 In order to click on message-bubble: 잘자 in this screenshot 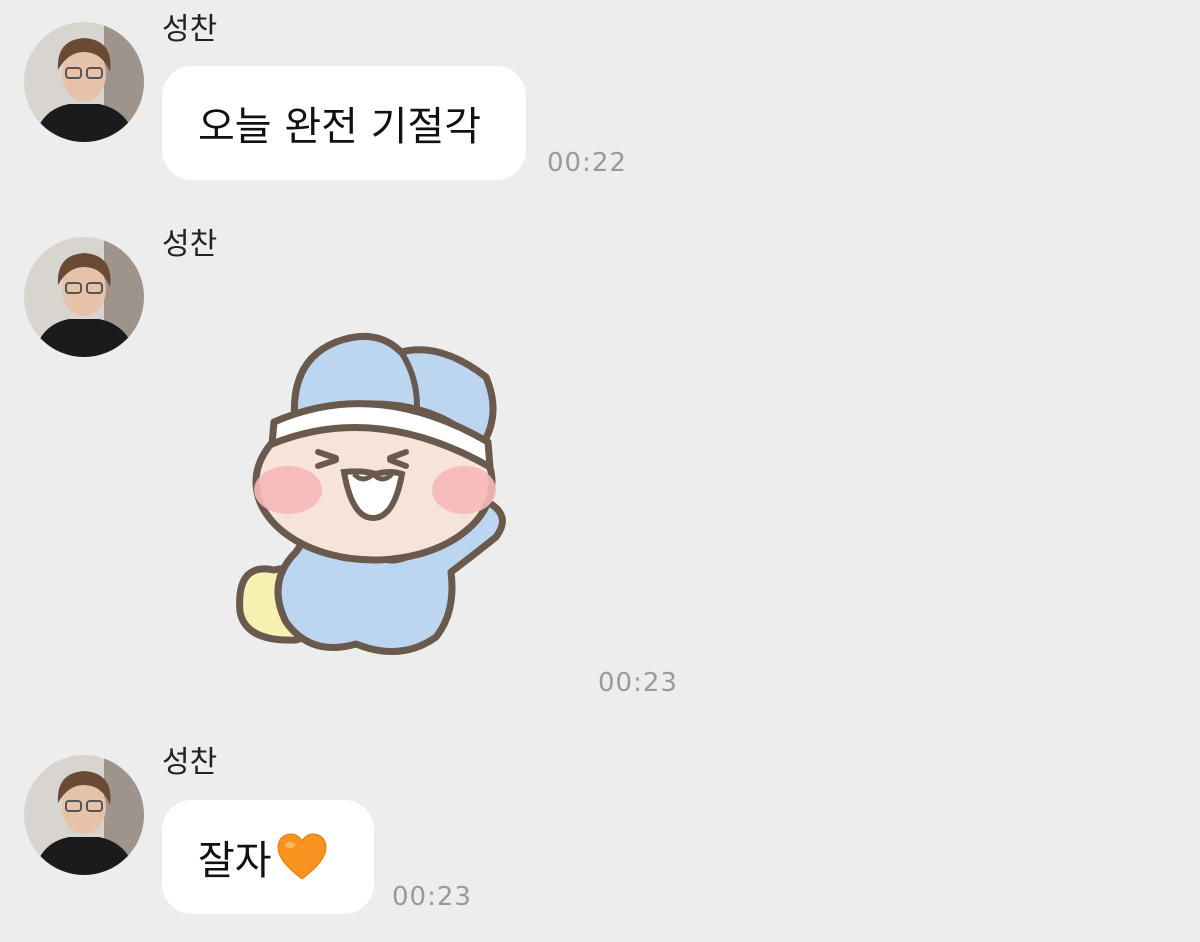, I will do `click(268, 857)`.